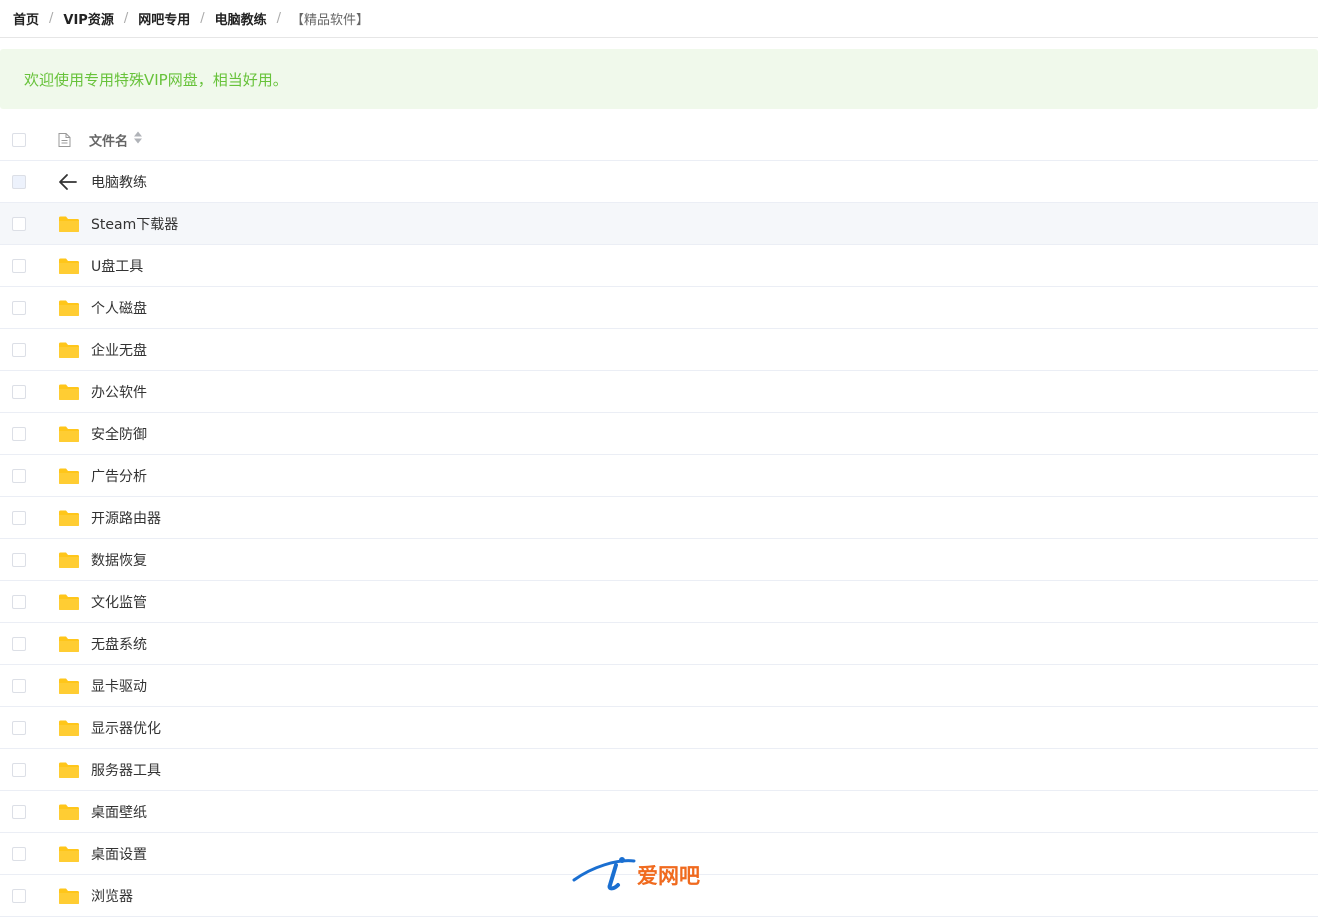 The width and height of the screenshot is (1318, 917). What do you see at coordinates (119, 686) in the screenshot?
I see `folder-name: 显卡驱动` at bounding box center [119, 686].